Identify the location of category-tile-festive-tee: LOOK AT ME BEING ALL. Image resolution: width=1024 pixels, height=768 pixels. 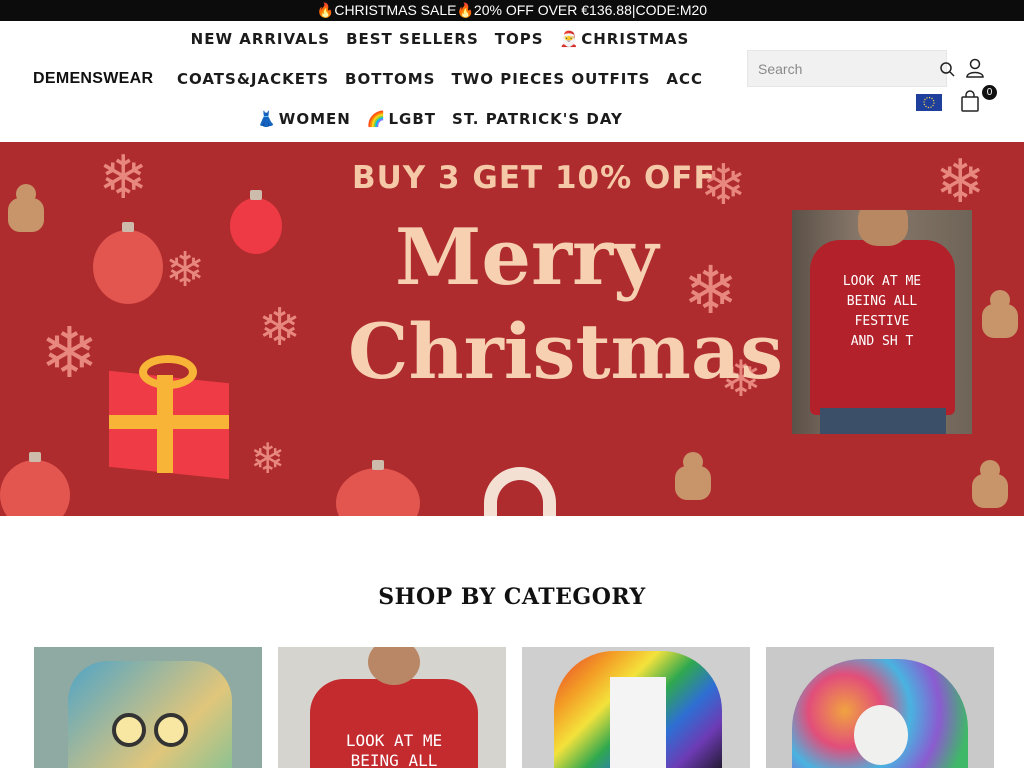
(392, 707).